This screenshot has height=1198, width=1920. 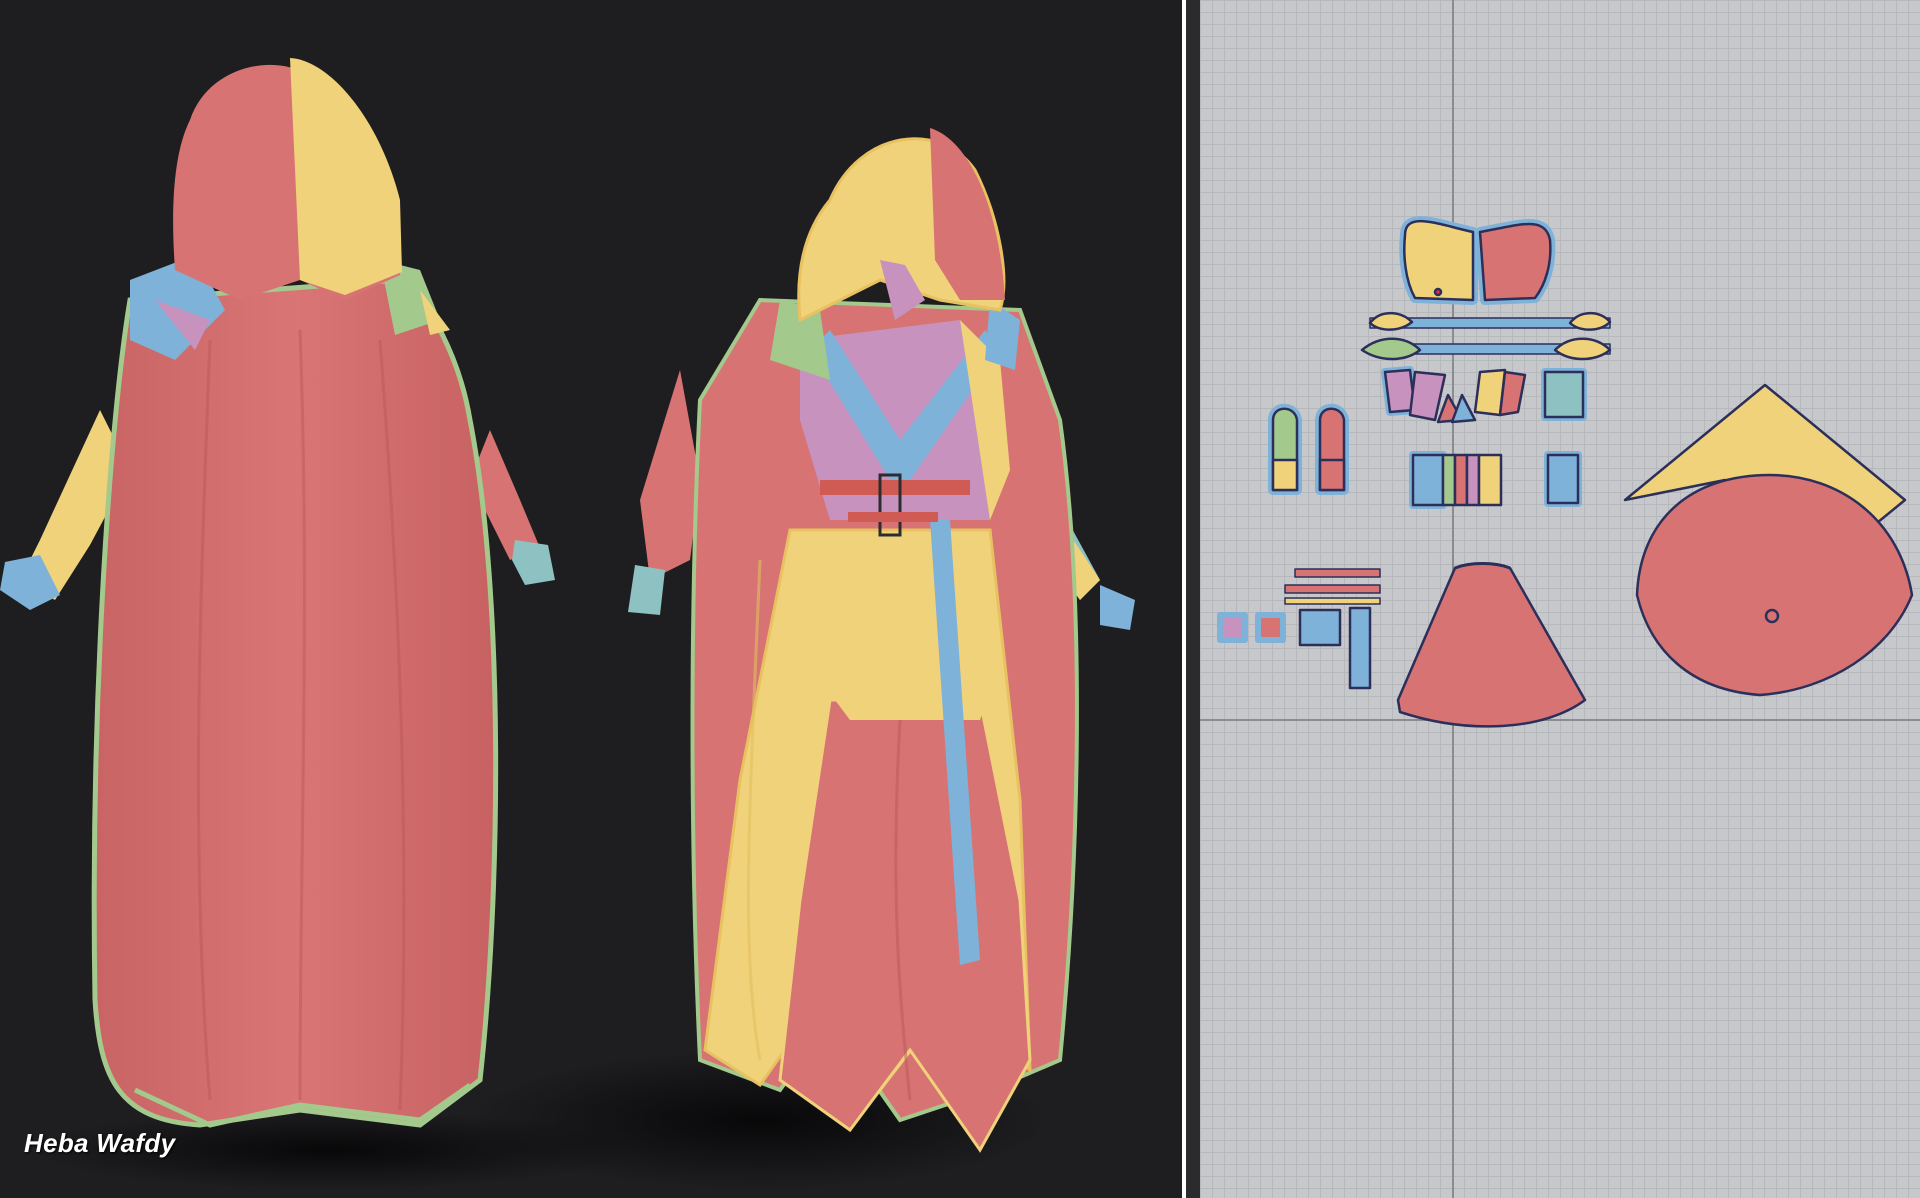 What do you see at coordinates (1184, 599) in the screenshot?
I see `divider-line` at bounding box center [1184, 599].